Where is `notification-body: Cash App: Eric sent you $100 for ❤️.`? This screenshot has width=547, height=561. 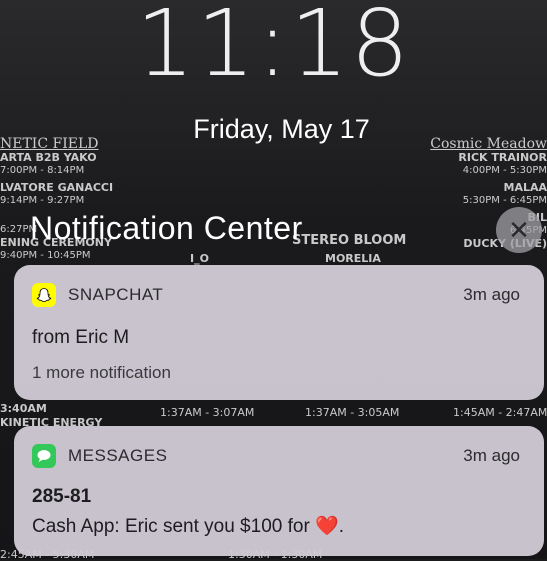 notification-body: Cash App: Eric sent you $100 for ❤️. is located at coordinates (188, 526).